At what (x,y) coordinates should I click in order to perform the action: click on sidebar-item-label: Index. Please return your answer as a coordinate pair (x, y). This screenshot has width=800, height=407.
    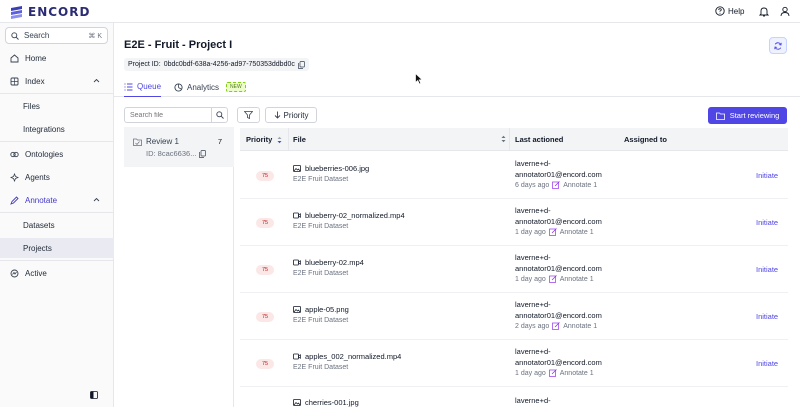
    Looking at the image, I should click on (35, 81).